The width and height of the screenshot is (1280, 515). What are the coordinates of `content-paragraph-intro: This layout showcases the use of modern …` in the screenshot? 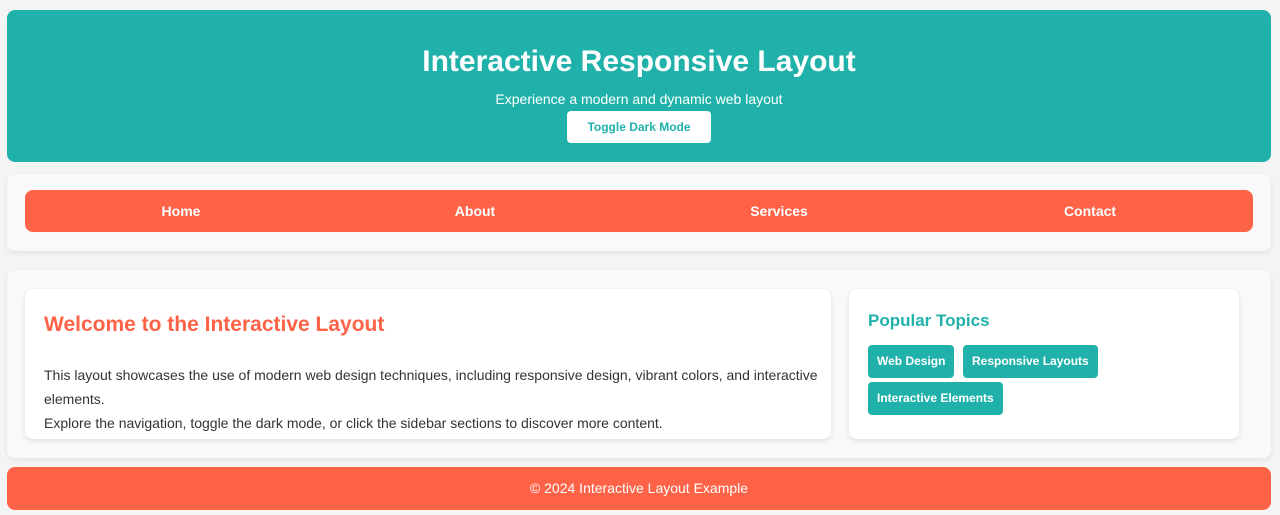 It's located at (431, 387).